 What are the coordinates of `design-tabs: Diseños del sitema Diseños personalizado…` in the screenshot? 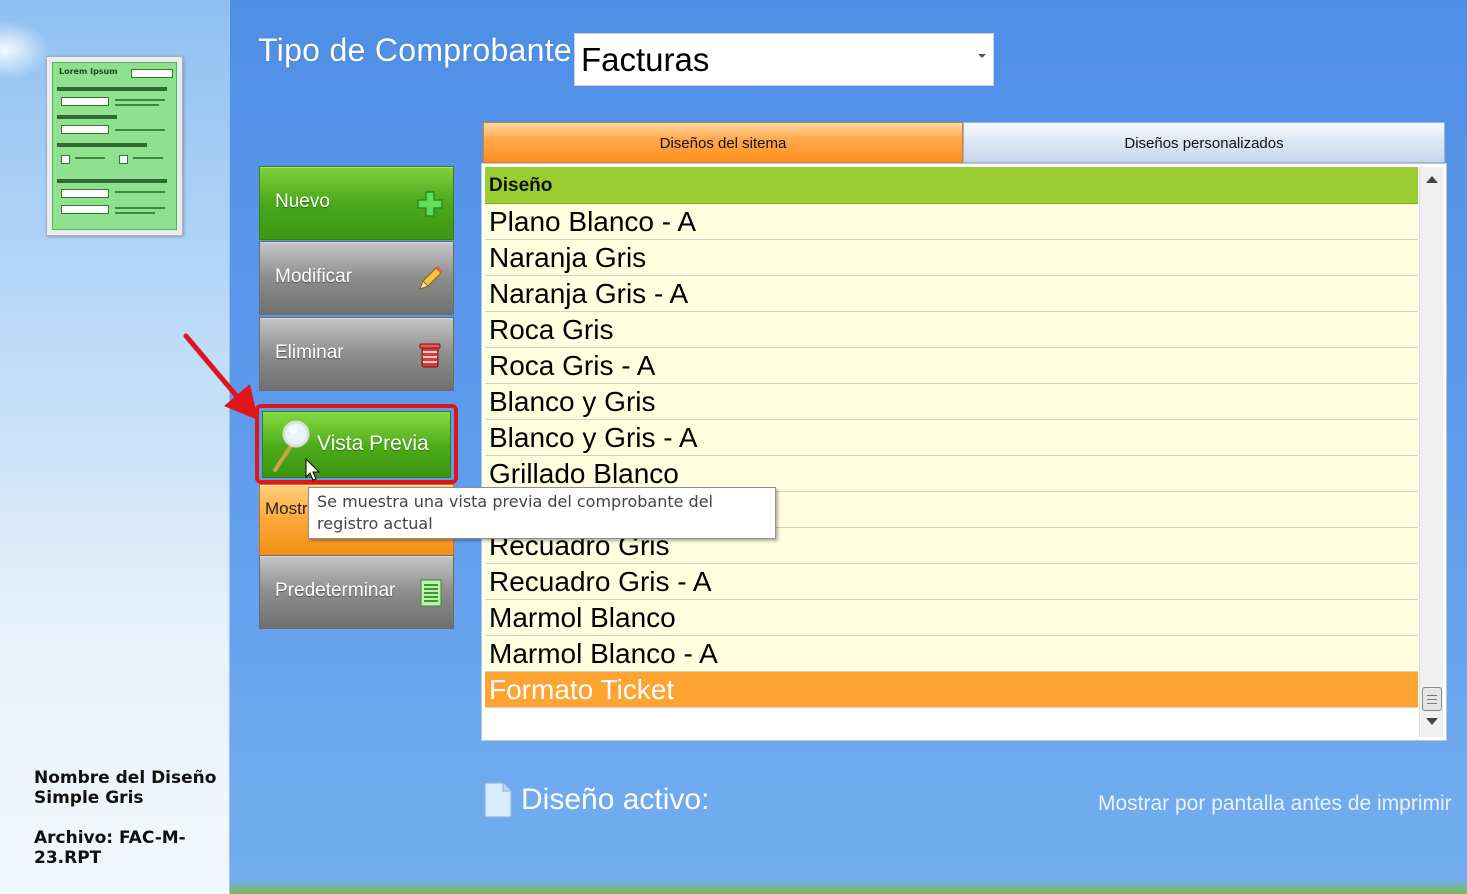 It's located at (964, 142).